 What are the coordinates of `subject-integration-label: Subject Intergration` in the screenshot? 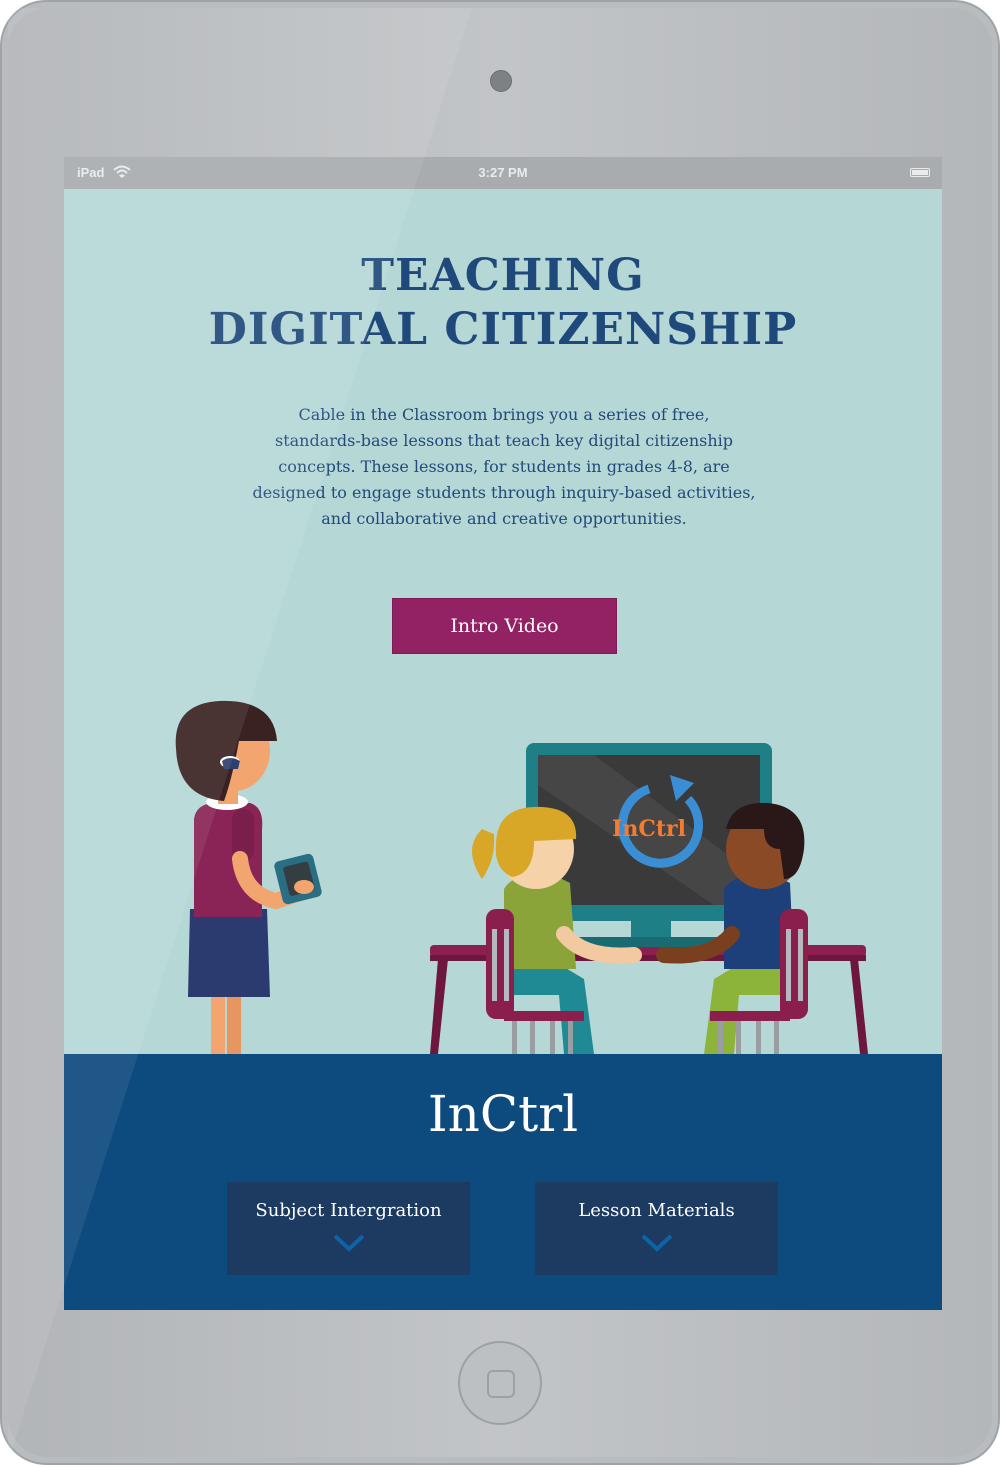 It's located at (348, 1210).